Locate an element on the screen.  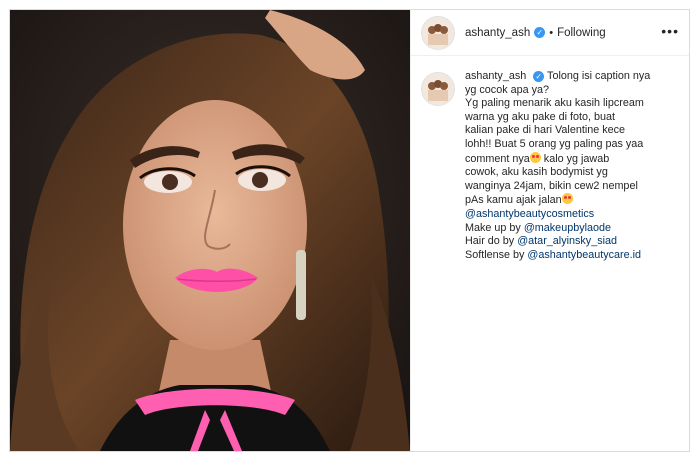
caption-username: ashanty_ash is located at coordinates (495, 76).